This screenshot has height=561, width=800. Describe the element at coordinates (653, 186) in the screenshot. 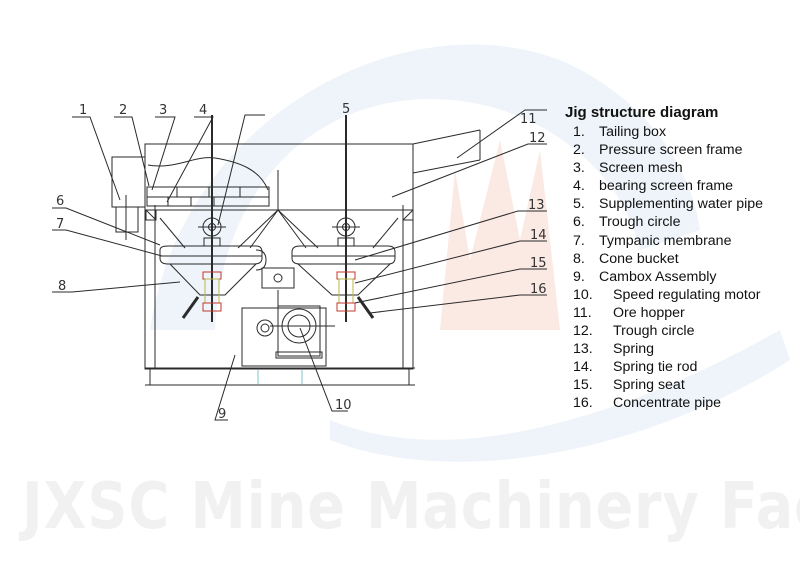

I see `legend-item: 4. bearing screen frame` at that location.